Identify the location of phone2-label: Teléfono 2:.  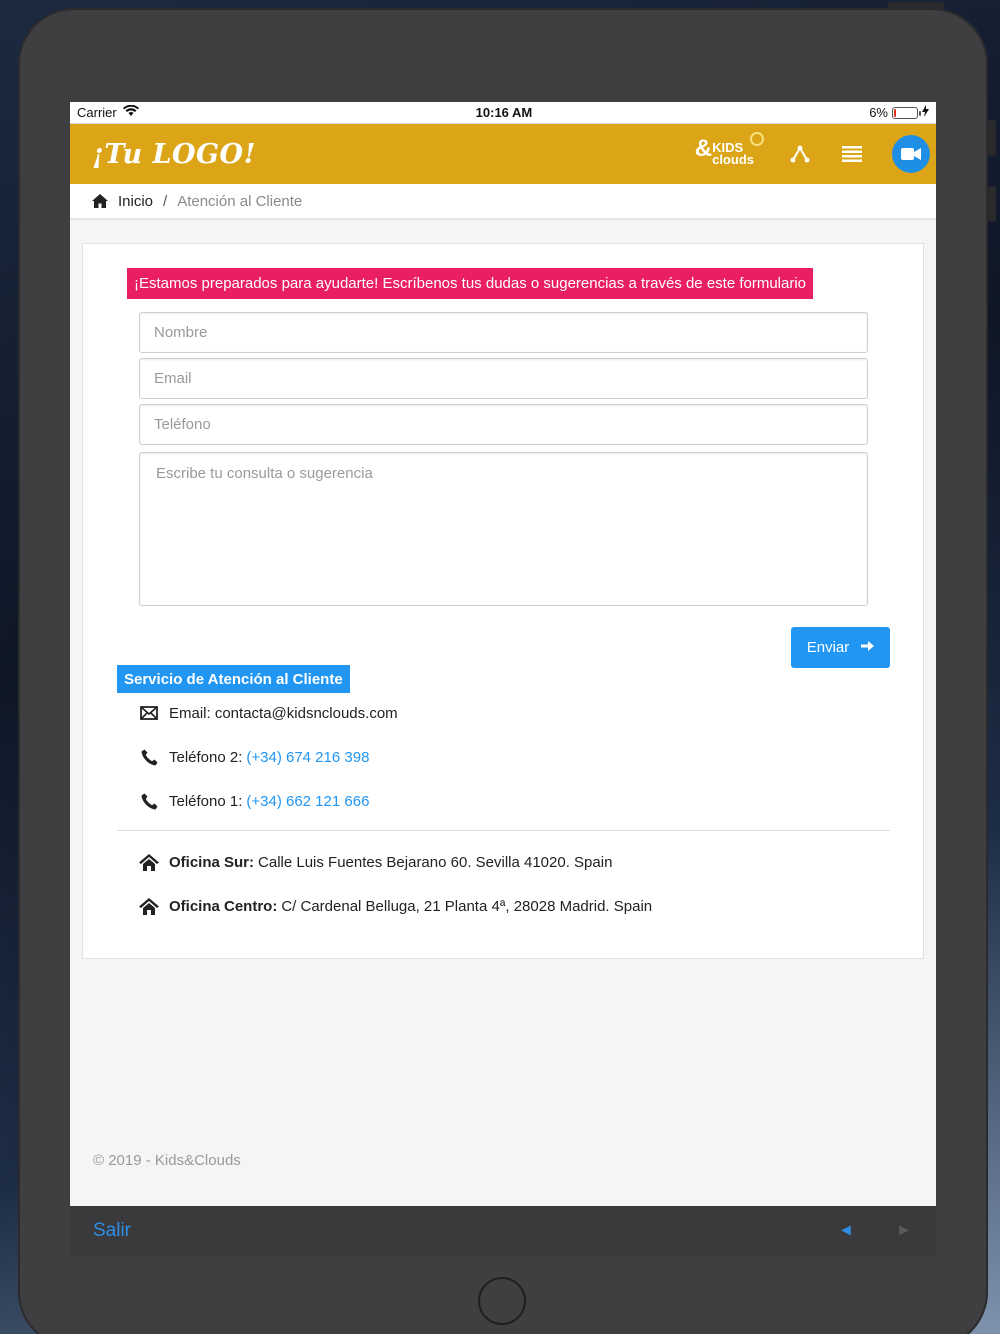
(206, 757).